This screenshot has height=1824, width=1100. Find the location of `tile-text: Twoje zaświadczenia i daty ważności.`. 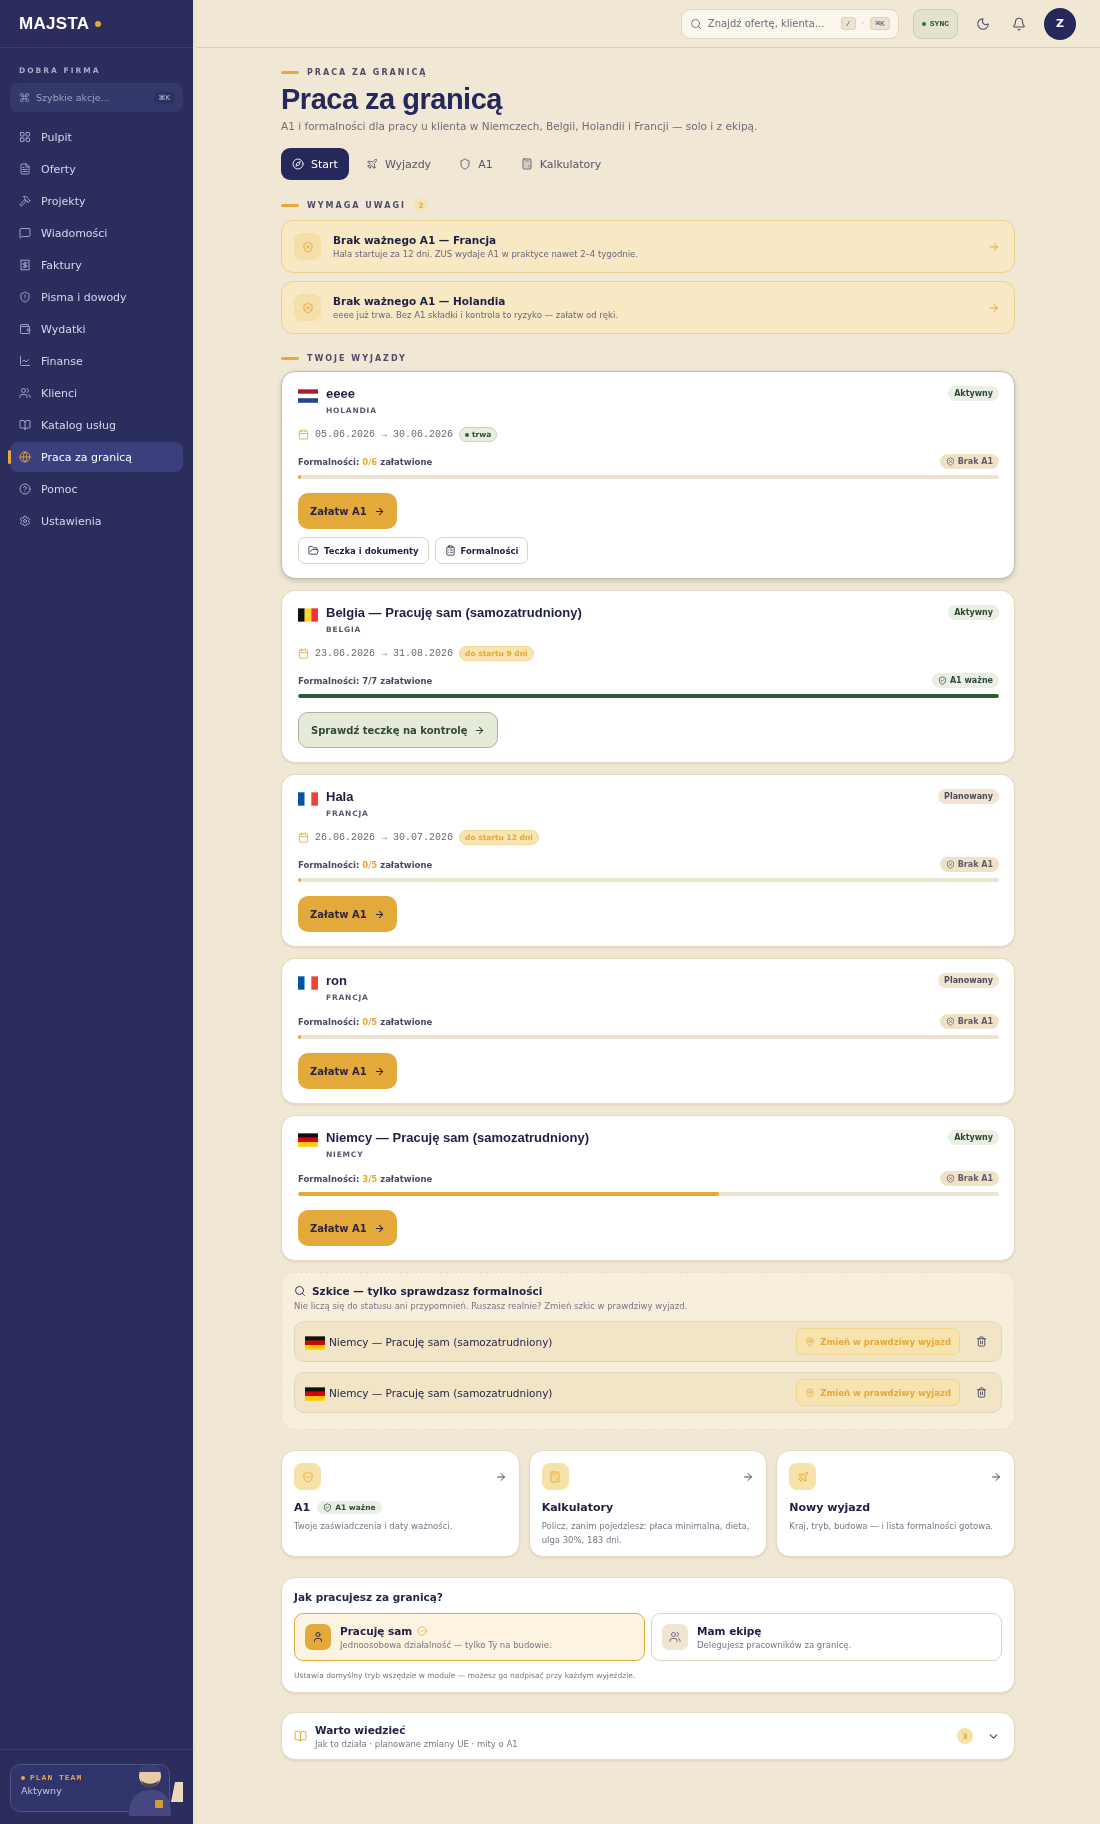

tile-text: Twoje zaświadczenia i daty ważności. is located at coordinates (374, 1526).